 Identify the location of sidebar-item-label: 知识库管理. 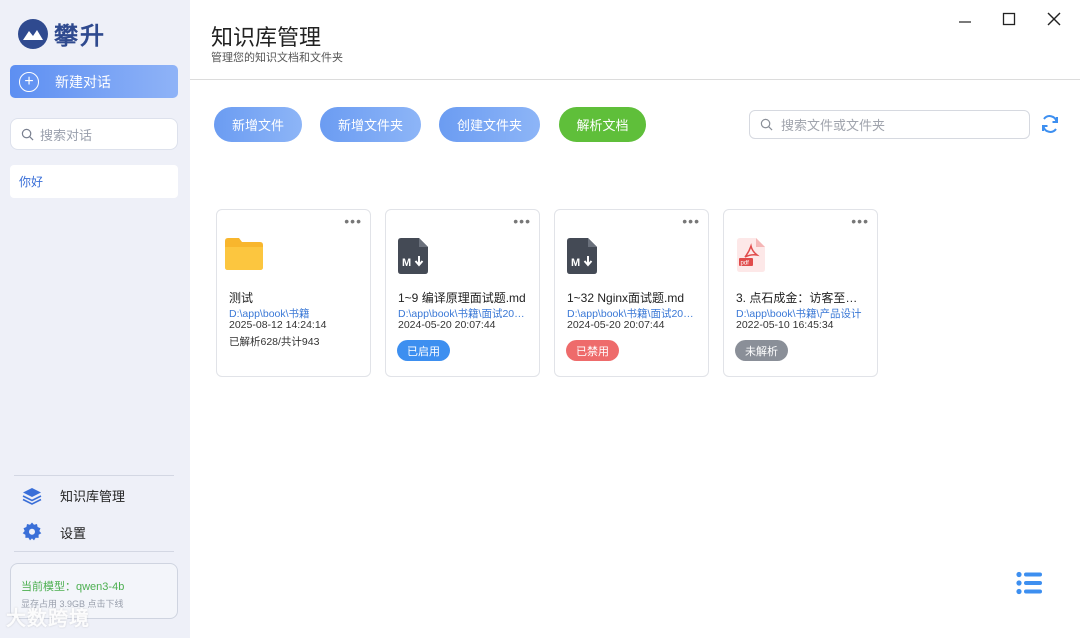
(93, 496).